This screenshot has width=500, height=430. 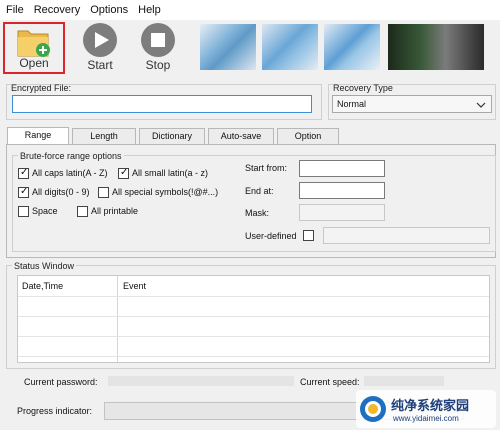 I want to click on encrypted-file-input, so click(x=162, y=104).